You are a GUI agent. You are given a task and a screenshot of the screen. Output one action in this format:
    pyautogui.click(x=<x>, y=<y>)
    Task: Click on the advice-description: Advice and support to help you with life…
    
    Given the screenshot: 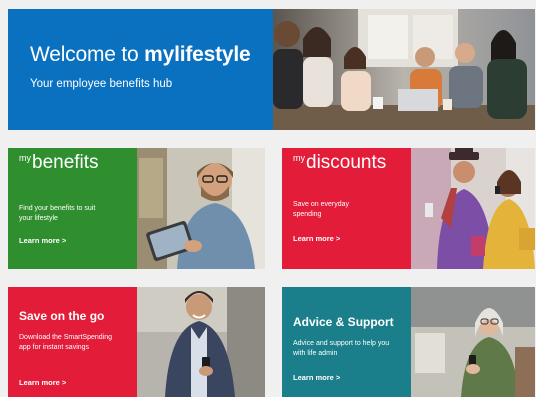 What is the action you would take?
    pyautogui.click(x=341, y=348)
    